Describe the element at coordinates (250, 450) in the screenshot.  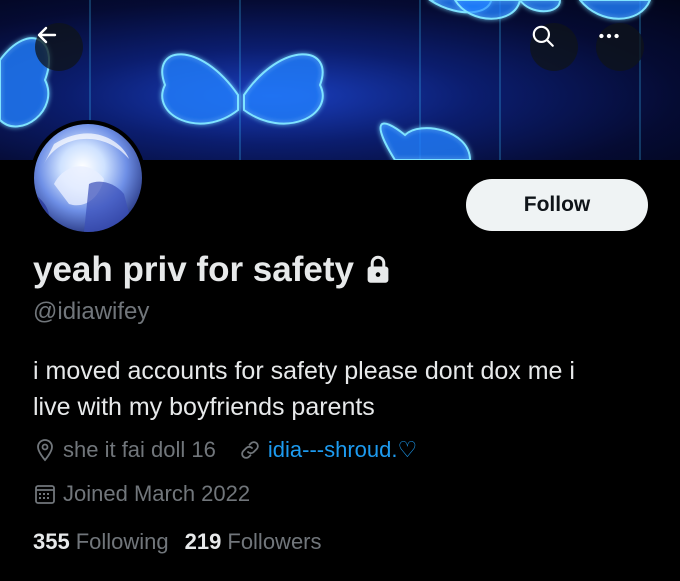
I see `link-icon` at that location.